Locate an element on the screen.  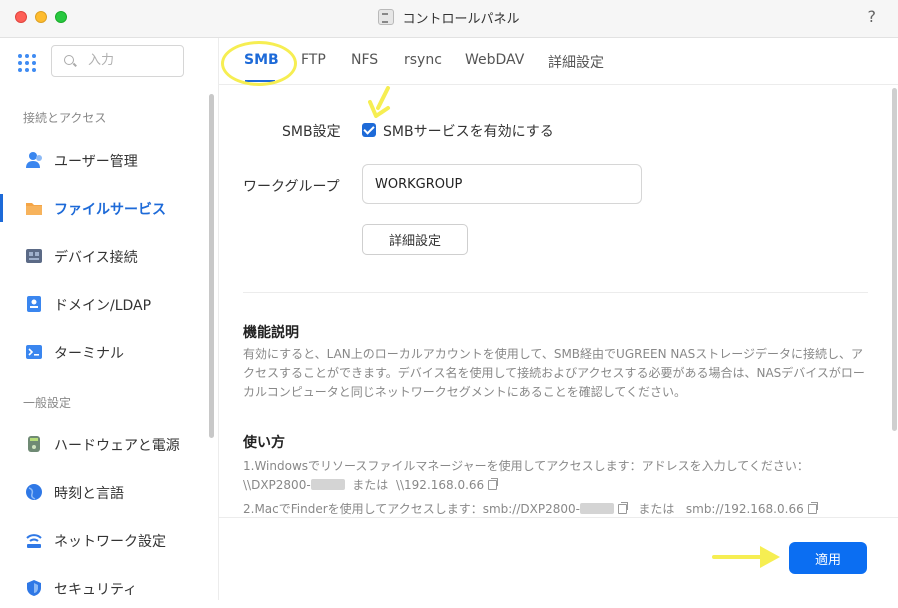
globe-icon is located at coordinates (34, 492).